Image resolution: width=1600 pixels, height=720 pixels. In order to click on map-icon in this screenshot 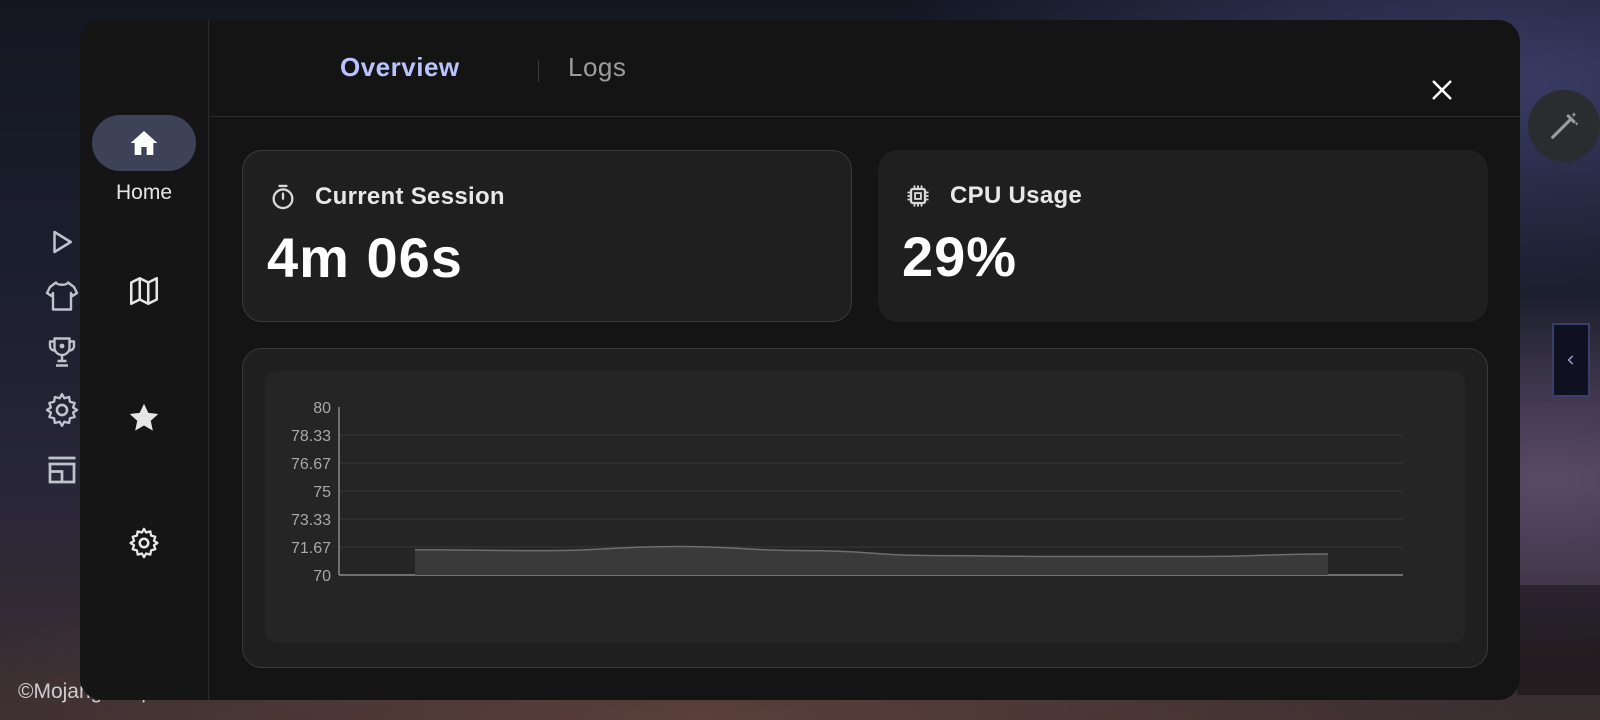, I will do `click(144, 291)`.